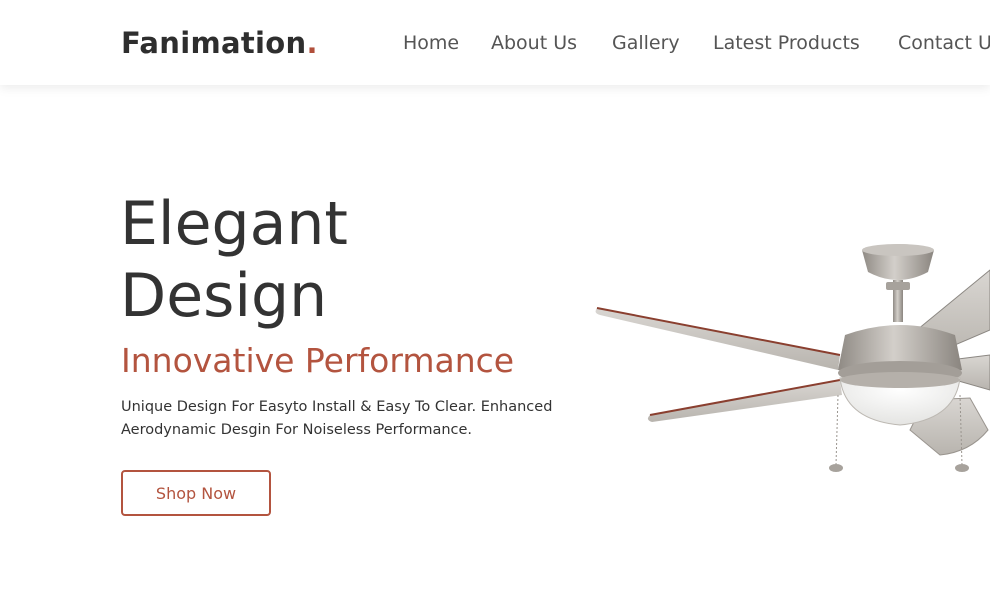 The image size is (990, 598). Describe the element at coordinates (837, 430) in the screenshot. I see `fan-pull-chain` at that location.